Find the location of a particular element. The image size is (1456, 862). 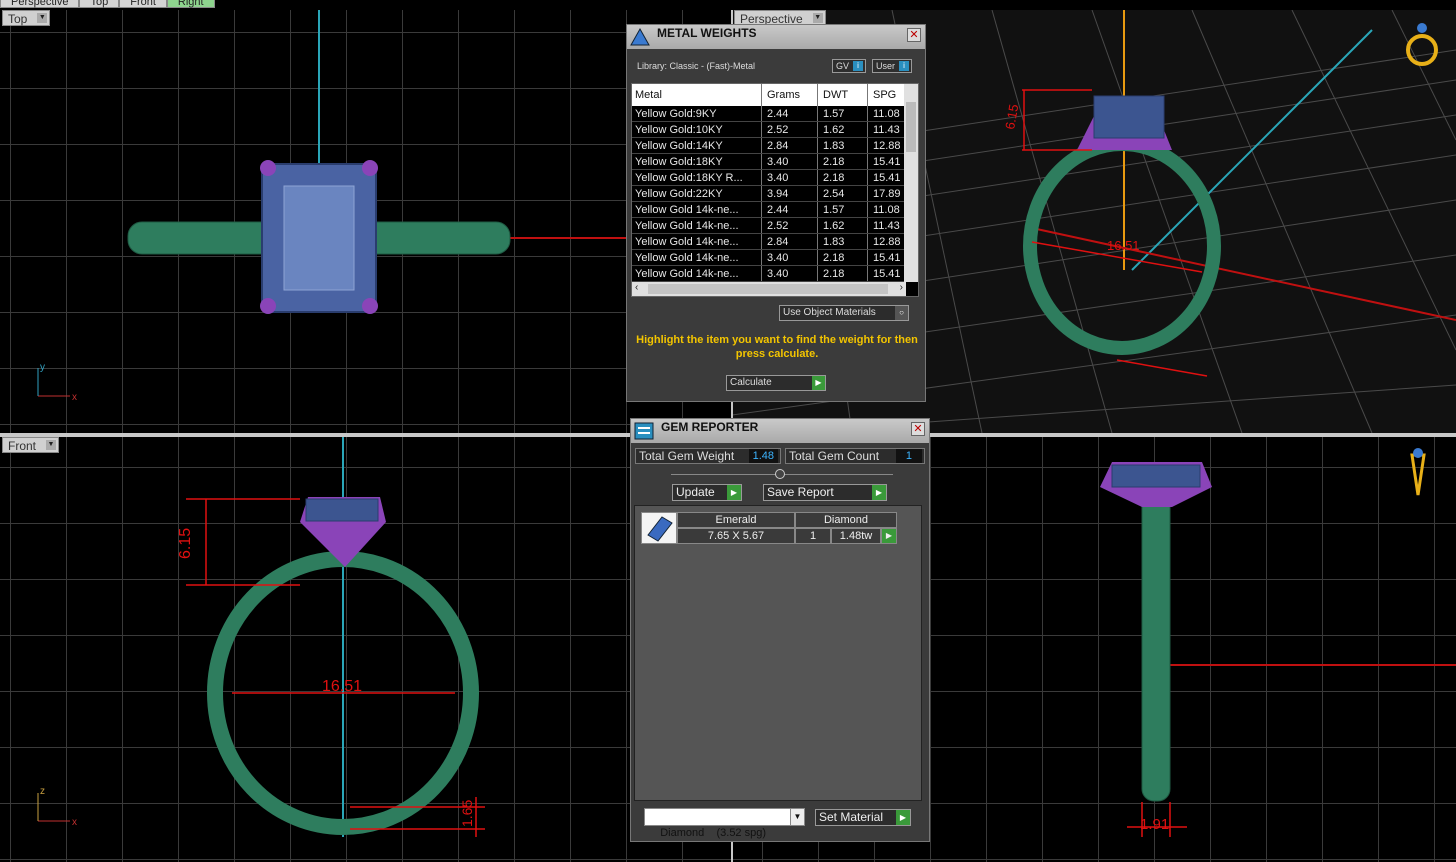

front-view-label-text: Front is located at coordinates (22, 446).